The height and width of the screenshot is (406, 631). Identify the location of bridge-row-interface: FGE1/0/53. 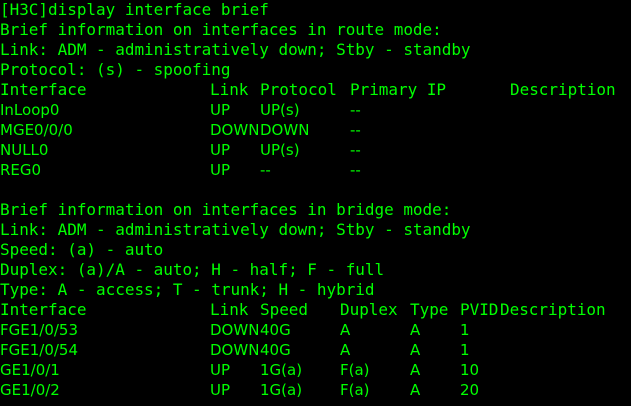
(39, 330).